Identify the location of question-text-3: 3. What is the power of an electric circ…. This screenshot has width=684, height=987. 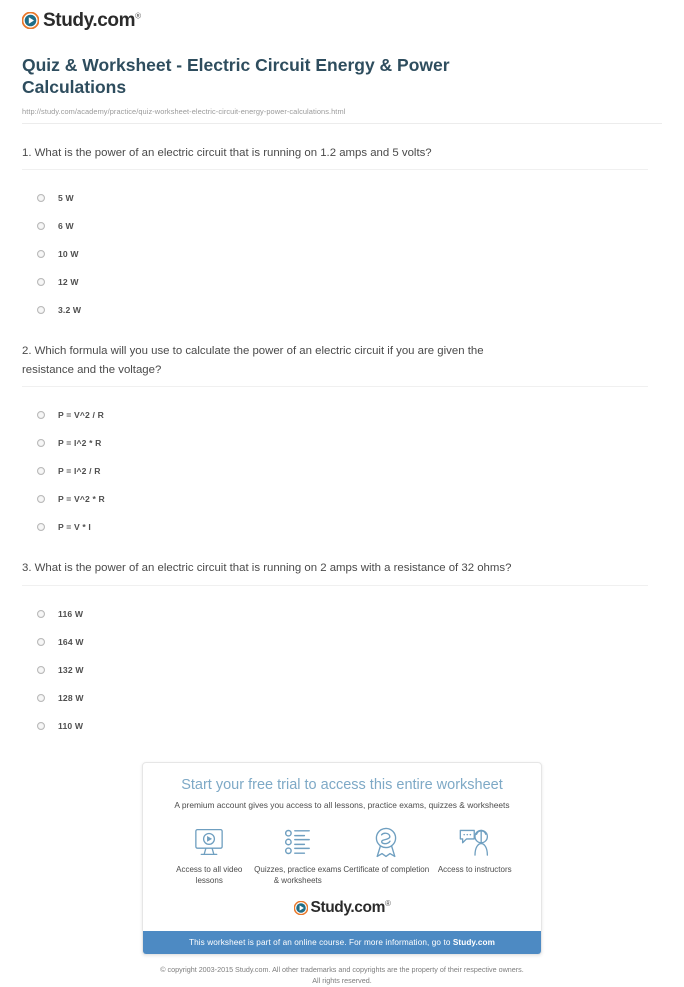
(267, 568).